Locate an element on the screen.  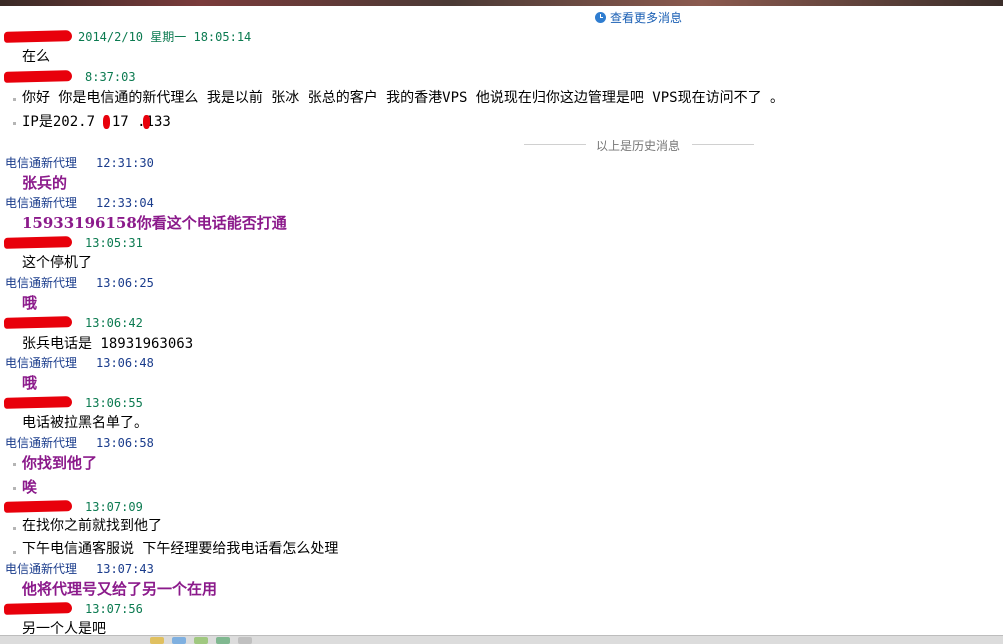
message-text: 15933196158你看这个电话能否打通 is located at coordinates (154, 223).